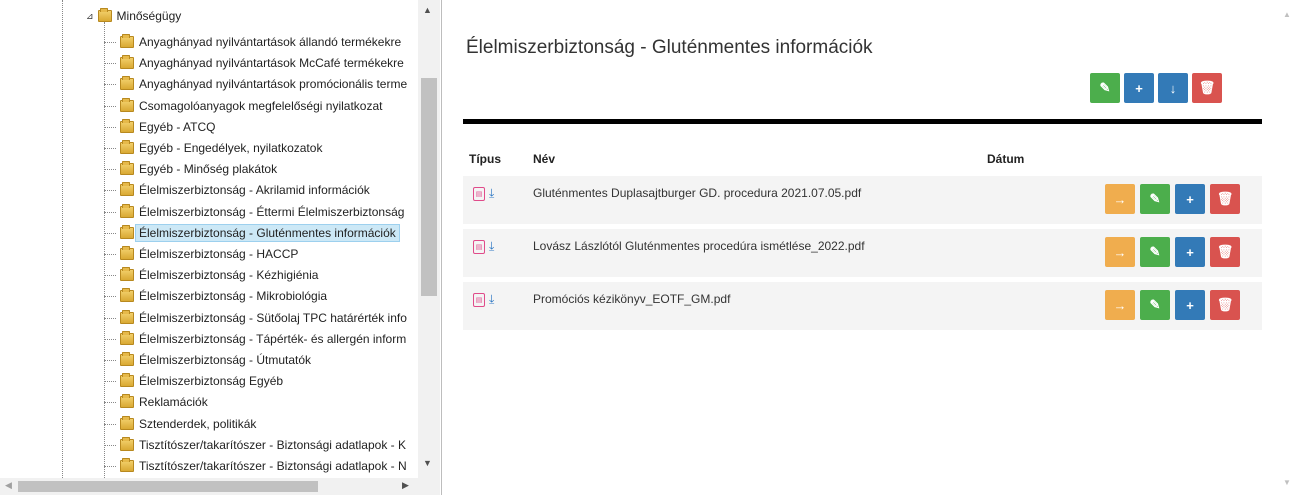 The height and width of the screenshot is (495, 1295). Describe the element at coordinates (149, 16) in the screenshot. I see `tree-node-label: Minőségügy` at that location.